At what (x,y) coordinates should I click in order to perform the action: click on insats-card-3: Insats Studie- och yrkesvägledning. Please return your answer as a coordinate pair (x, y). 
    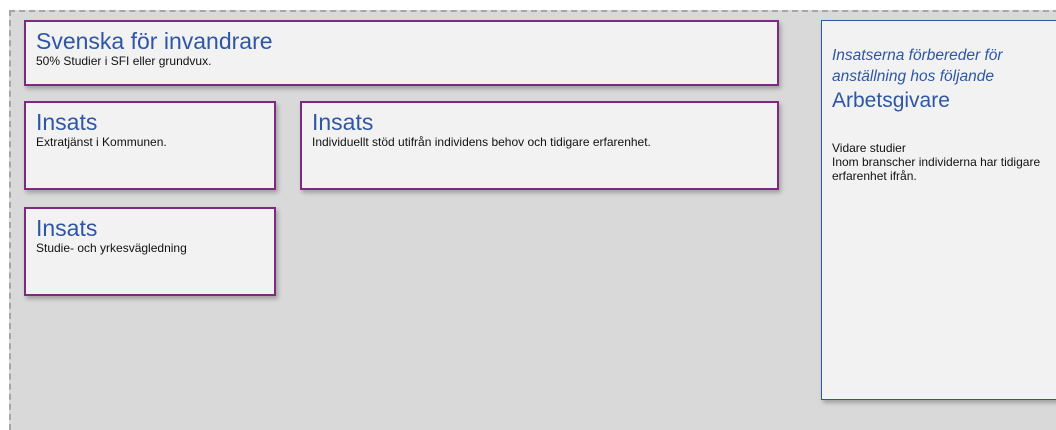
    Looking at the image, I should click on (150, 251).